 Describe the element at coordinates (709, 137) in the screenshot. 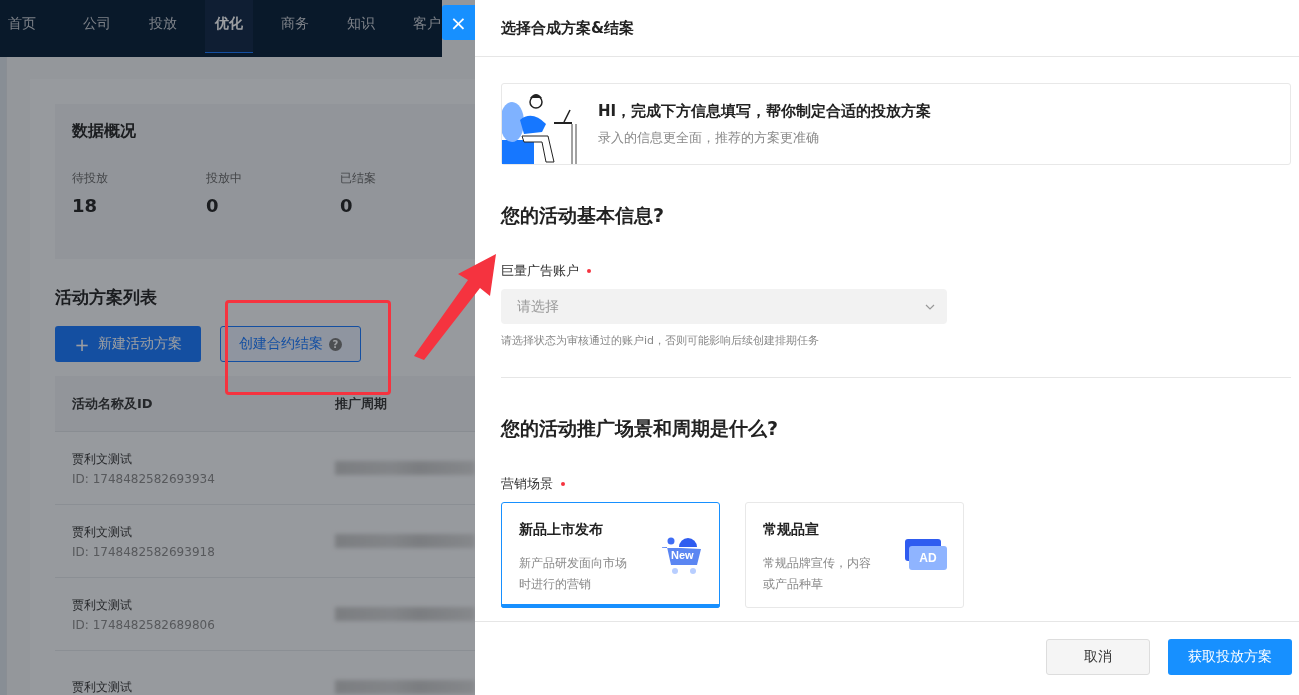

I see `banner-subtitle: 录入的信息更全面，推荐的方案更准确` at that location.